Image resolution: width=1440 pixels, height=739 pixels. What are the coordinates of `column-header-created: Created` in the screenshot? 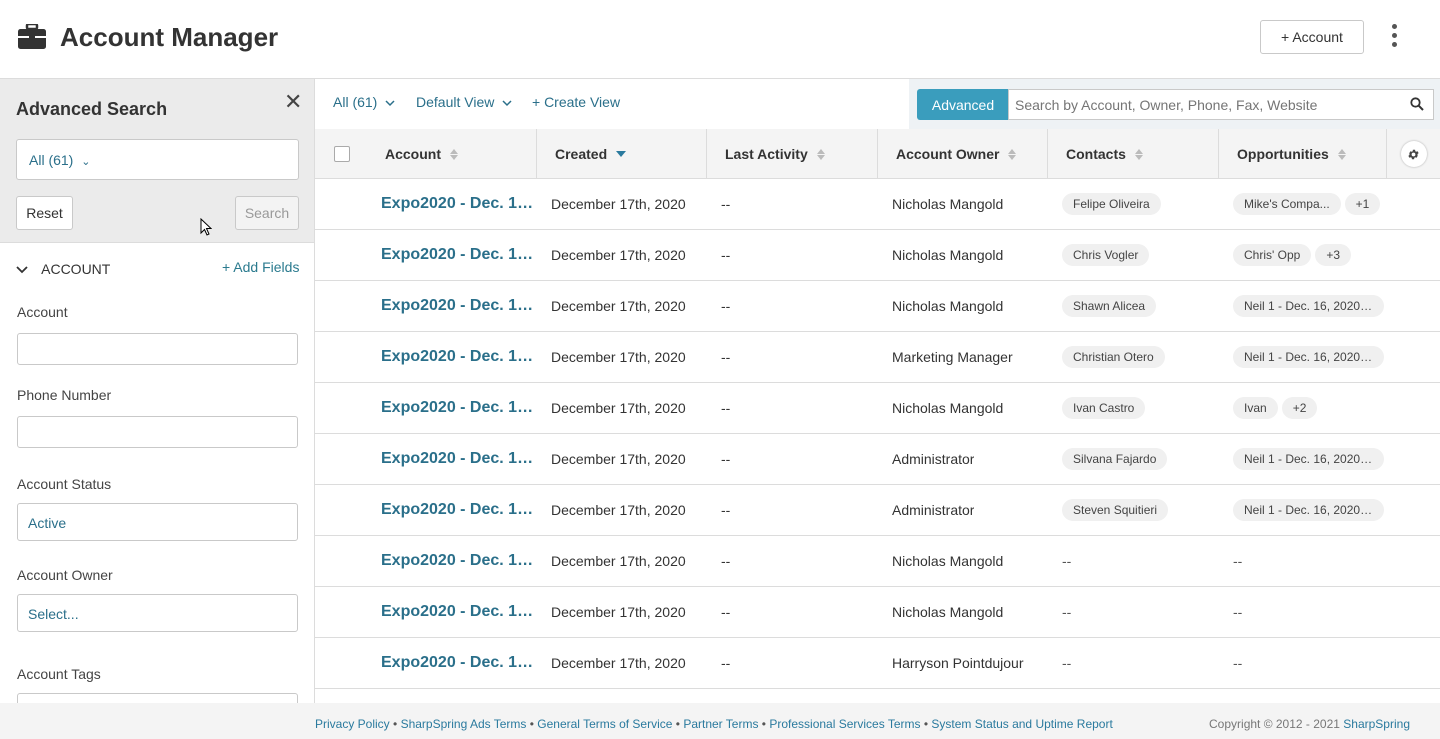 It's located at (622, 154).